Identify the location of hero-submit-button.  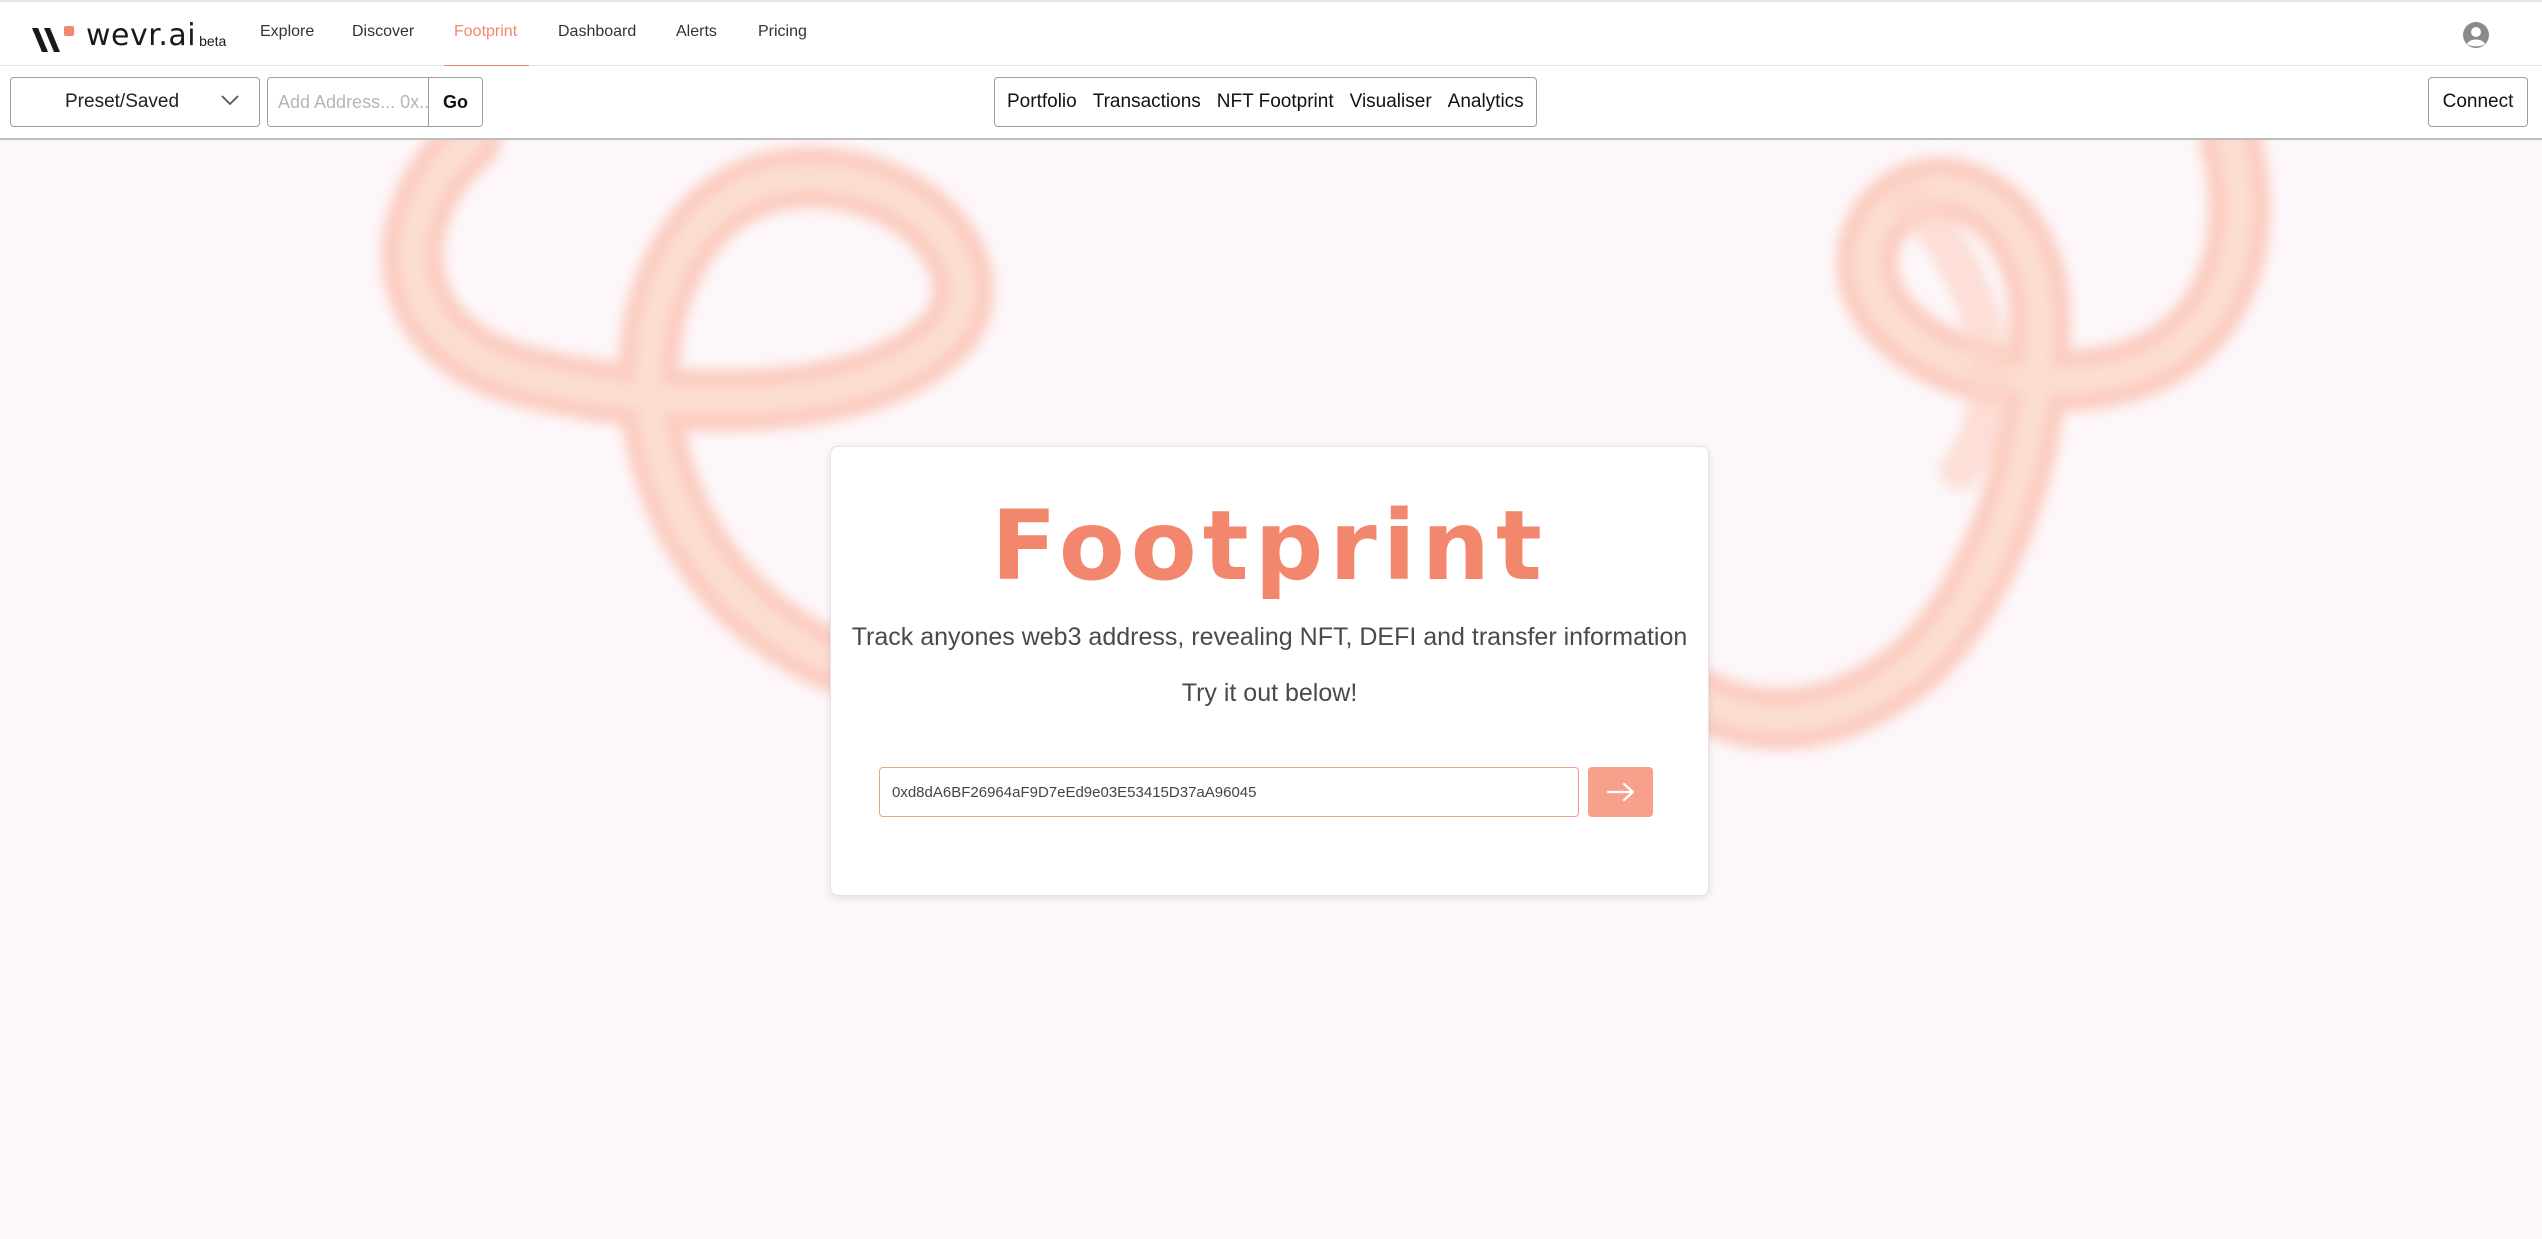
(1620, 792).